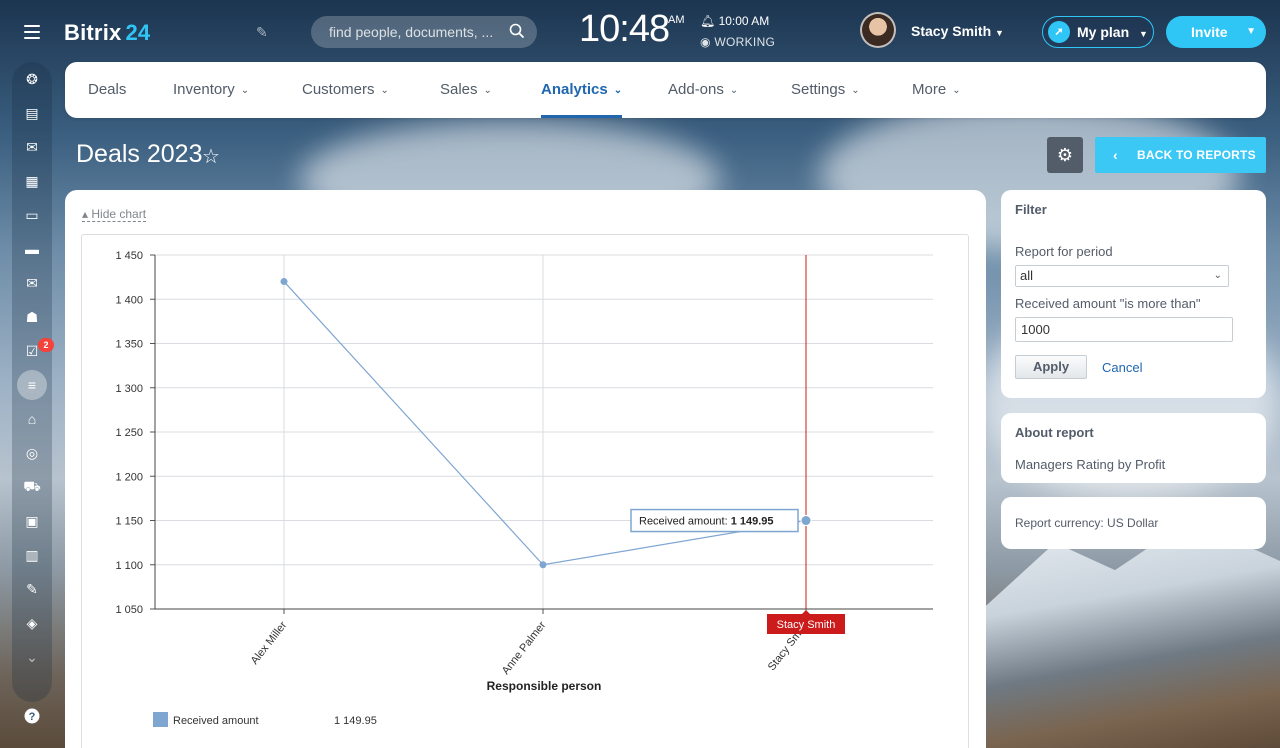  Describe the element at coordinates (1059, 32) in the screenshot. I see `rocket-icon: ➚` at that location.